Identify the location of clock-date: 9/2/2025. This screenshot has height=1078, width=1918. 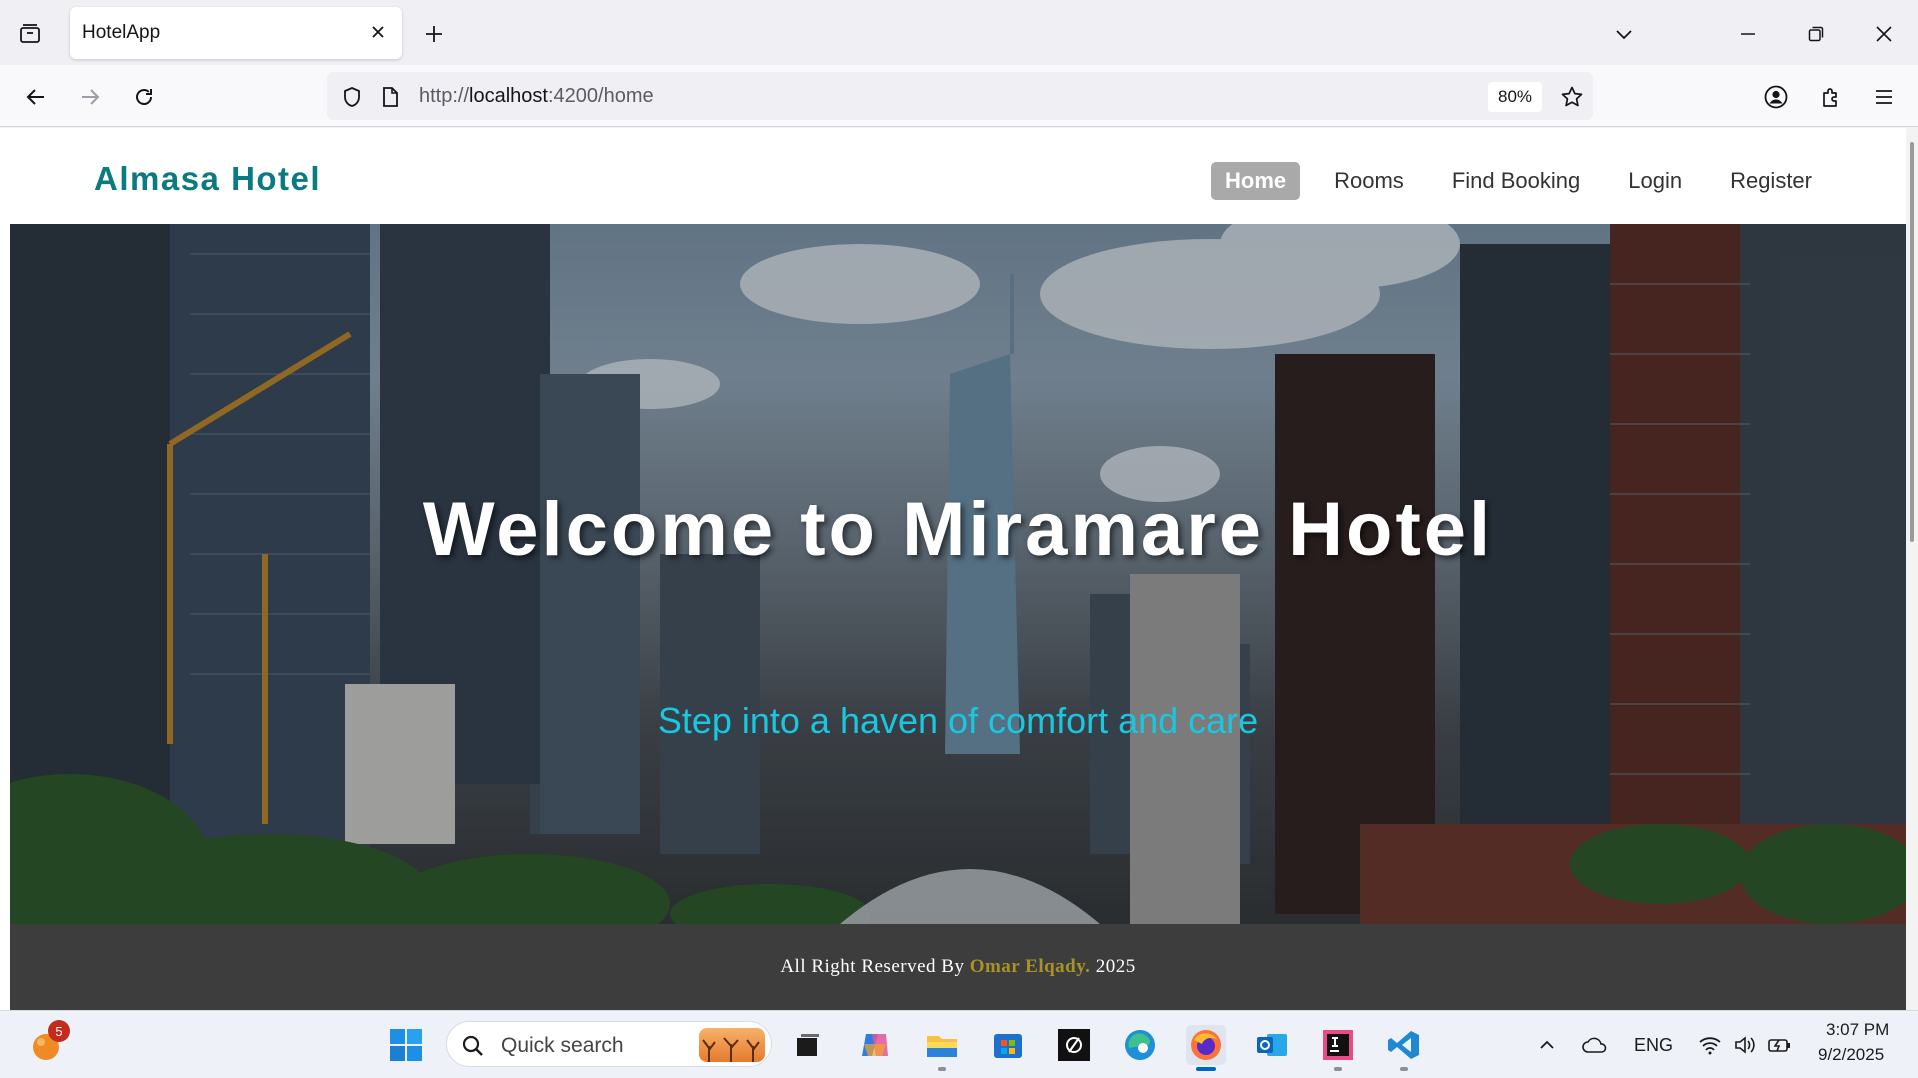
(1851, 1055).